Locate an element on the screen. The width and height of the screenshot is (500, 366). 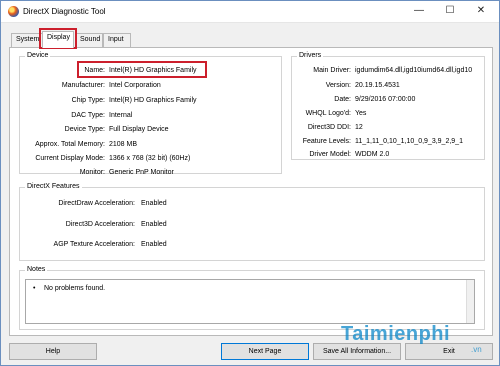
manufacturer-label: Manufacturer: is located at coordinates (83, 85).